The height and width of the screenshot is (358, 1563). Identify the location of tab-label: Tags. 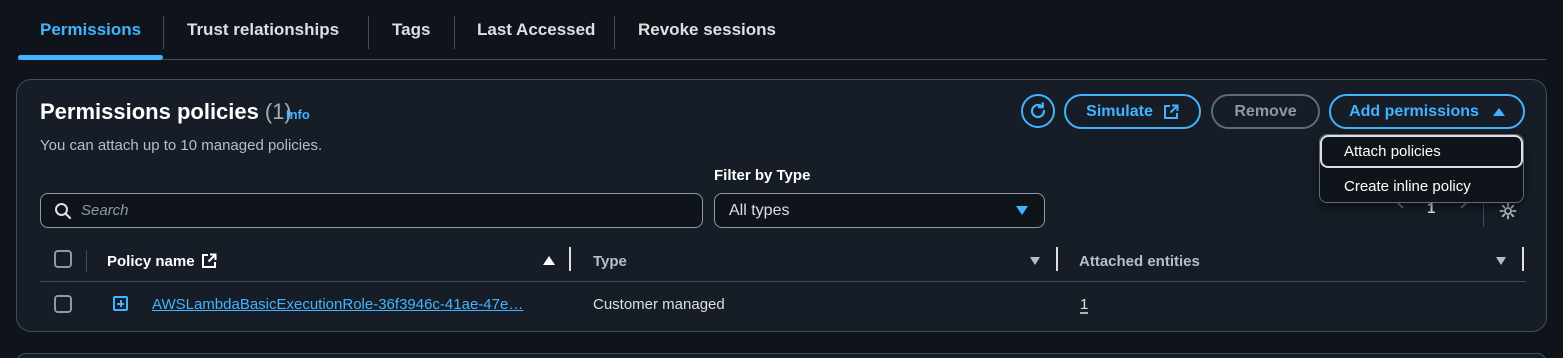
(411, 29).